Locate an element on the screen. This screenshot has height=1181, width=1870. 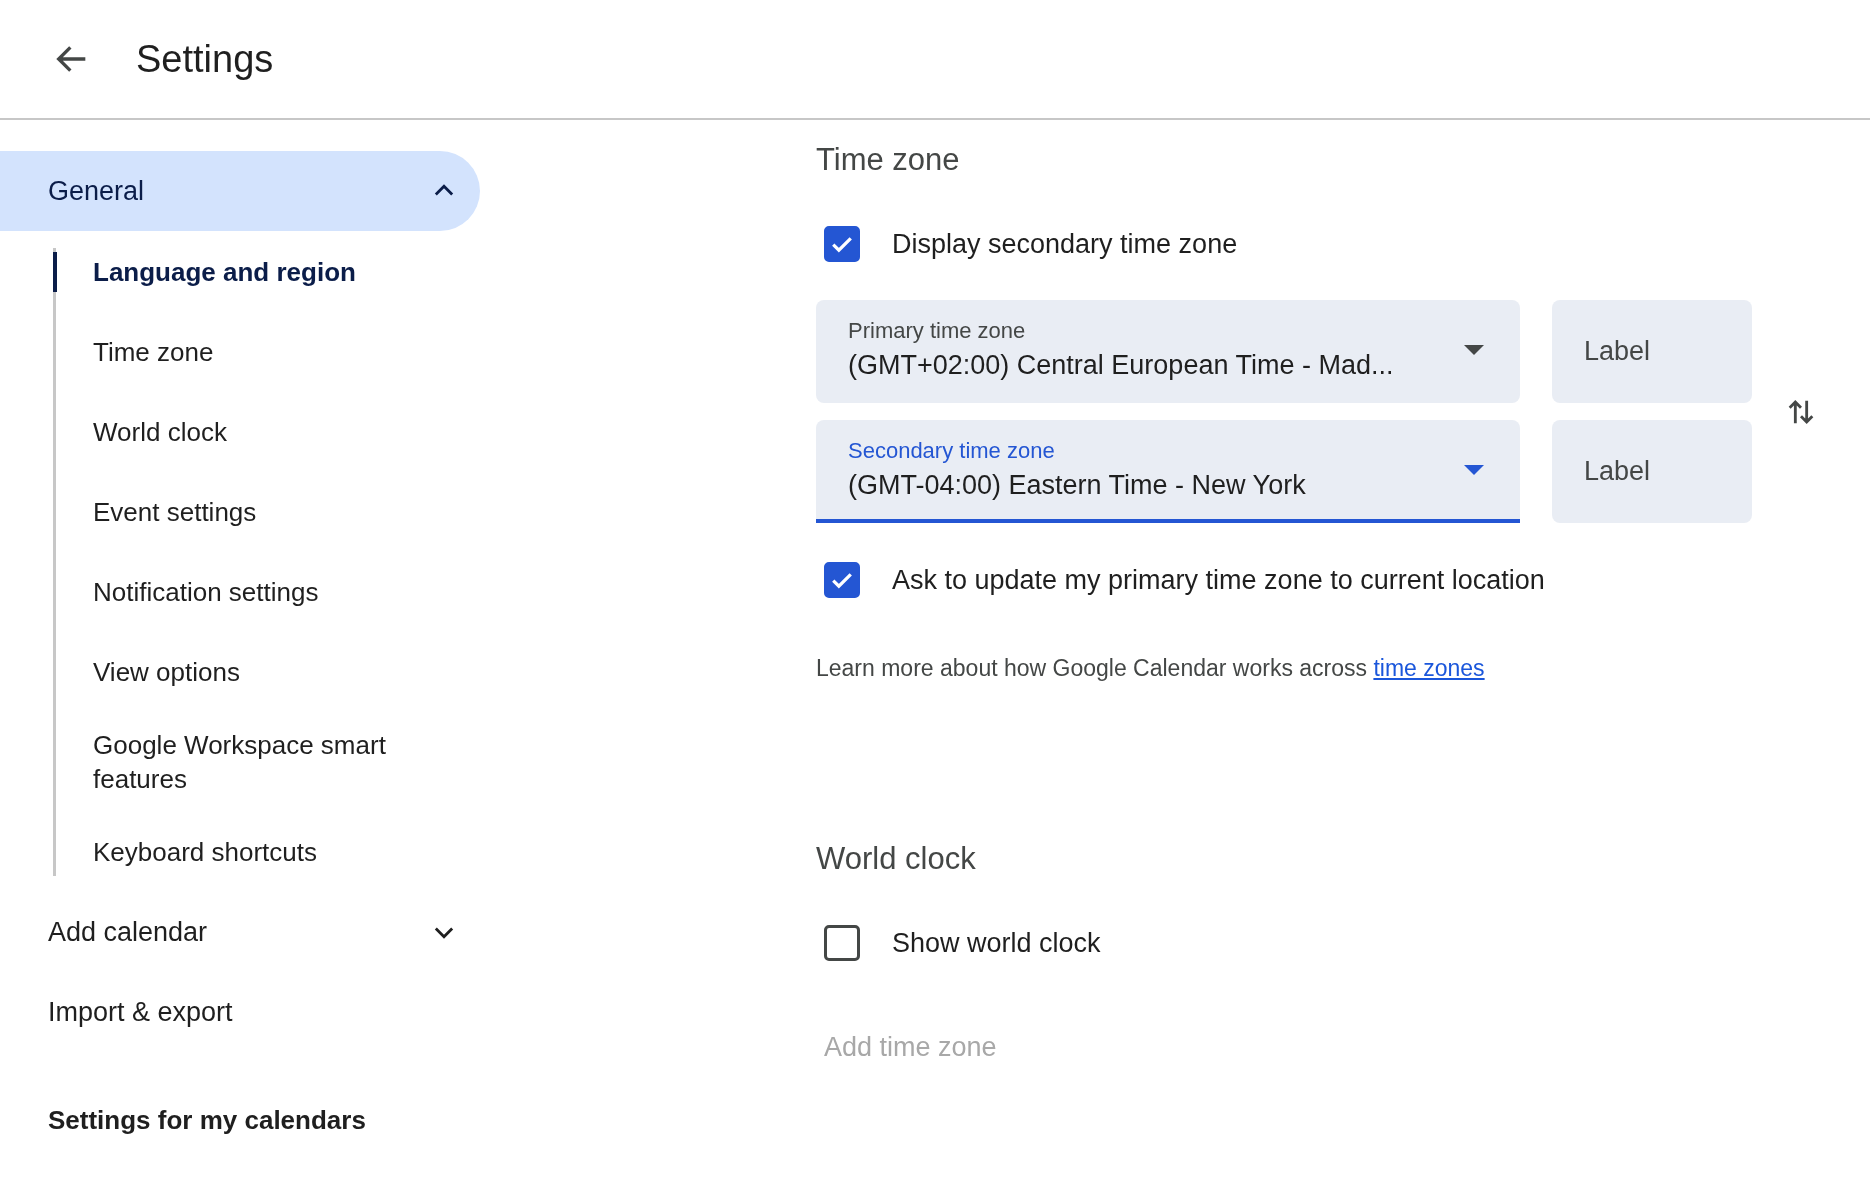
section-heading: World clock is located at coordinates (896, 859).